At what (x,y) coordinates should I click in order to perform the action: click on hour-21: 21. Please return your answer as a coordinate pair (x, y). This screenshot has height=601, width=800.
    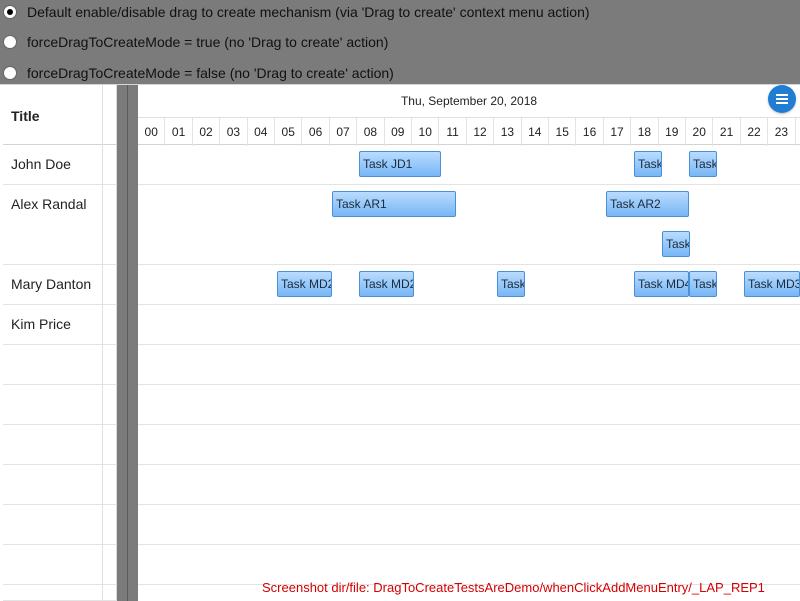
    Looking at the image, I should click on (727, 132).